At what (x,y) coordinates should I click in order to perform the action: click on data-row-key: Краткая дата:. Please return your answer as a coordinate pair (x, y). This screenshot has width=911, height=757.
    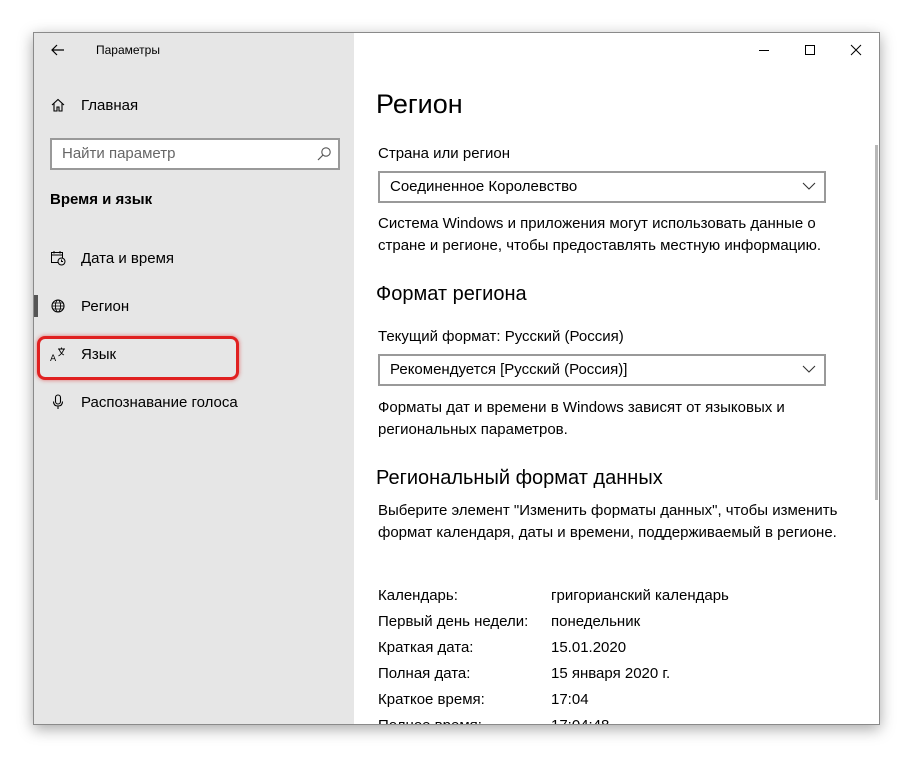
    Looking at the image, I should click on (426, 647).